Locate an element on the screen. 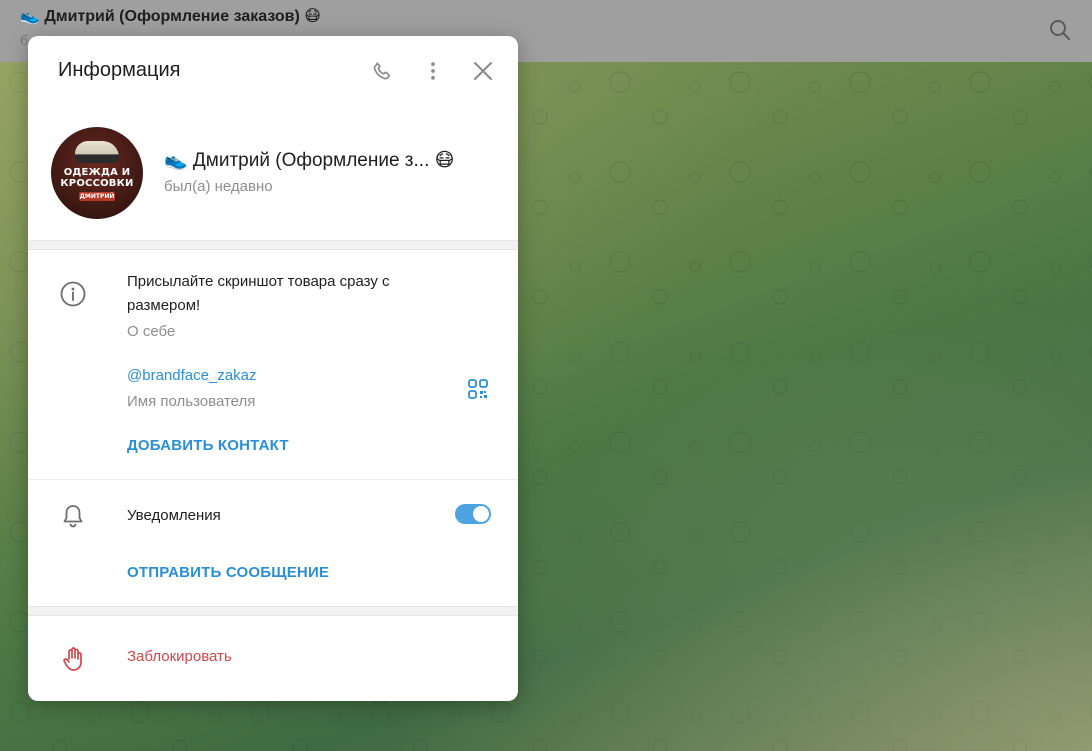 This screenshot has height=751, width=1092. row-divider is located at coordinates (273, 479).